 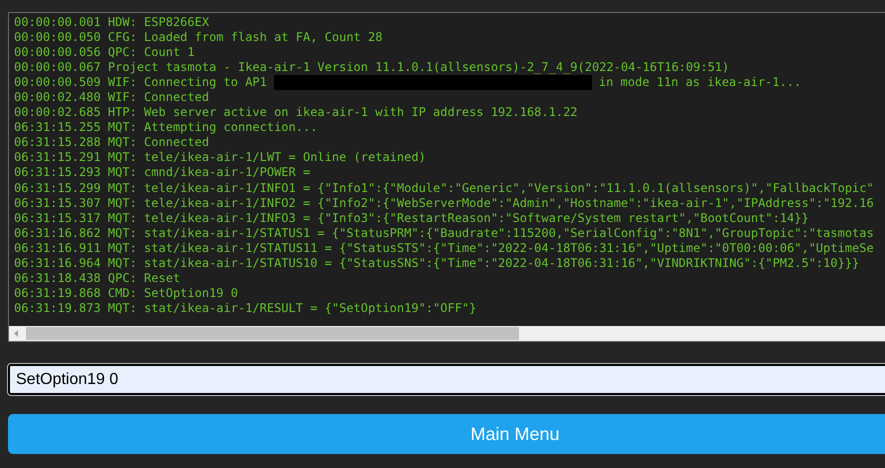 What do you see at coordinates (446, 379) in the screenshot?
I see `command-input-field: SetOption19 0` at bounding box center [446, 379].